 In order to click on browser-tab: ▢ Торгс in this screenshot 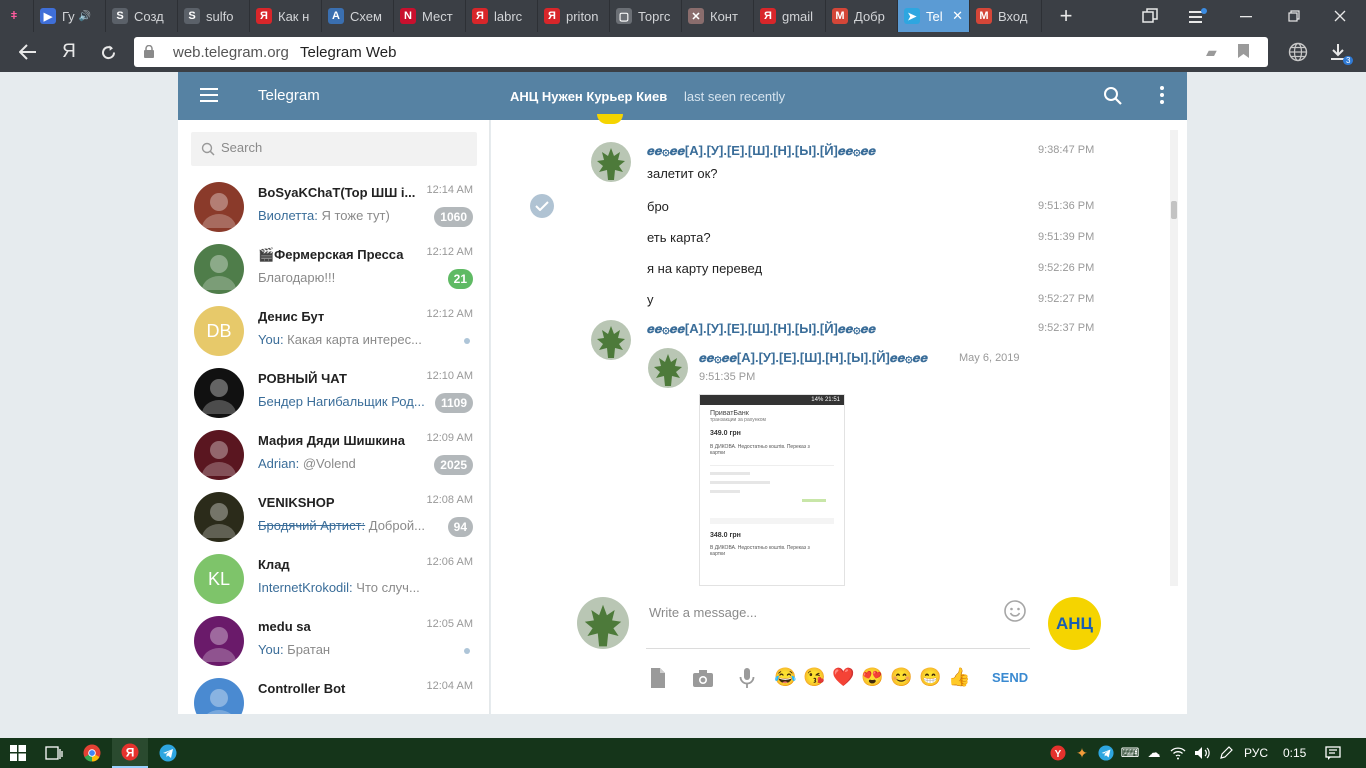, I will do `click(646, 16)`.